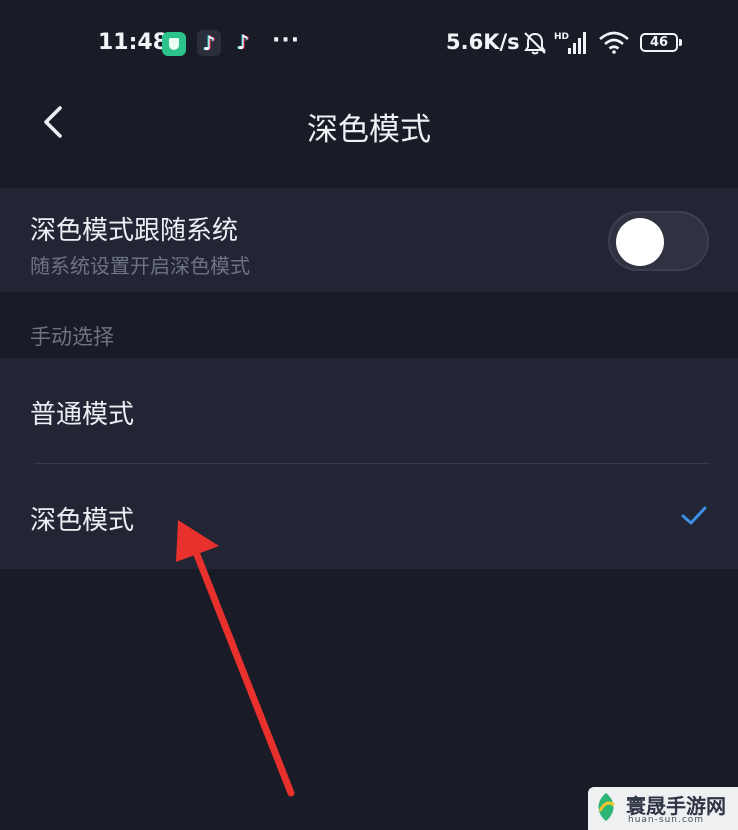 Image resolution: width=738 pixels, height=830 pixels. I want to click on follow-system-row: 深色模式跟随系统 随系统设置开启深色模式, so click(369, 240).